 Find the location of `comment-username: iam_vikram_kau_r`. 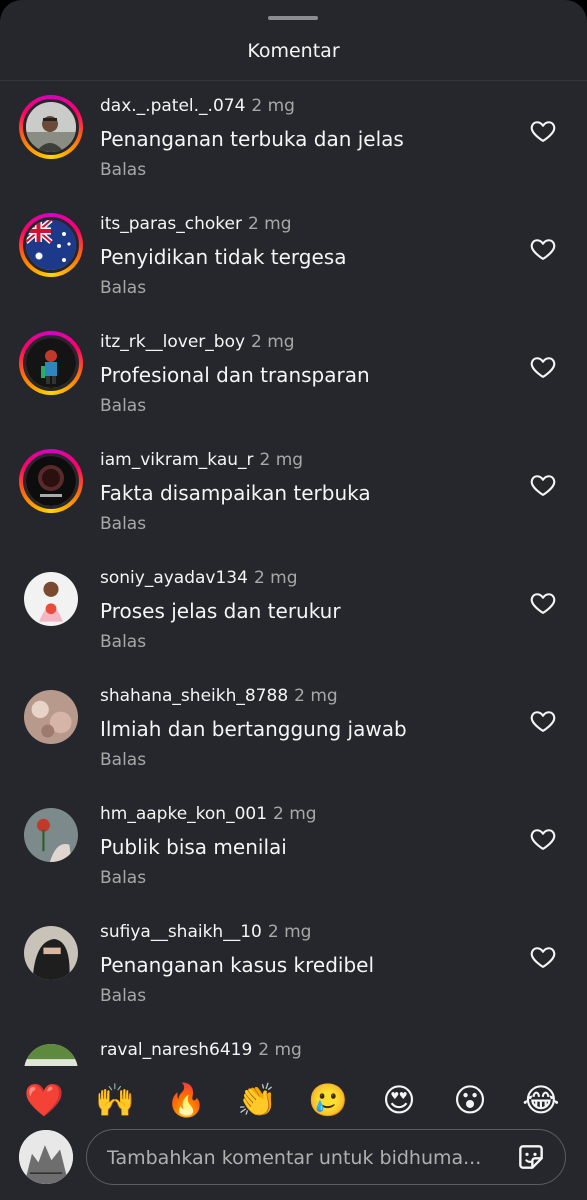

comment-username: iam_vikram_kau_r is located at coordinates (177, 460).